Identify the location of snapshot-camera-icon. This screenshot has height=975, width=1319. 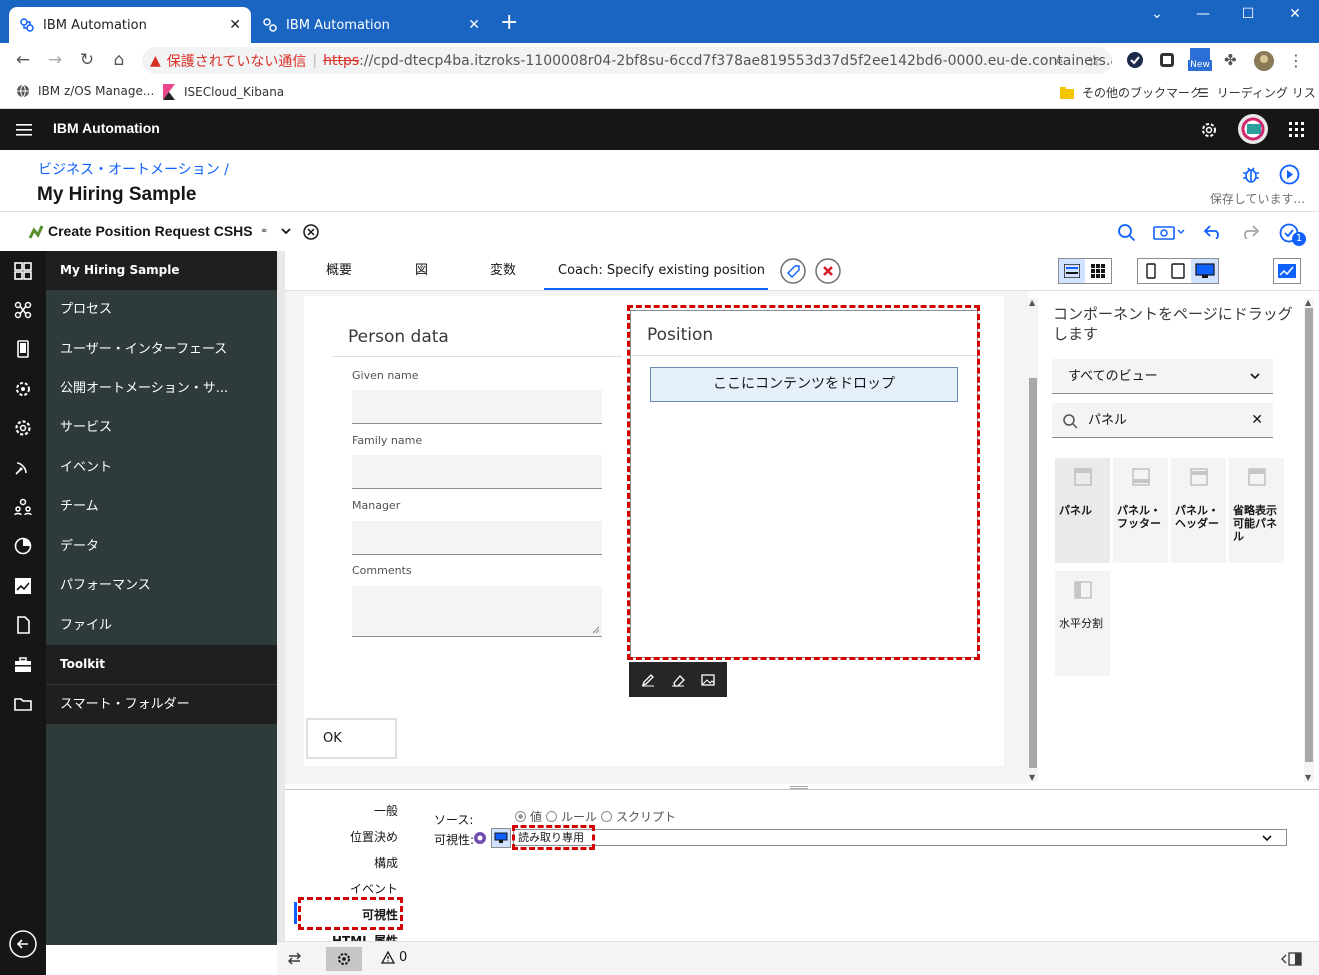
(1170, 232).